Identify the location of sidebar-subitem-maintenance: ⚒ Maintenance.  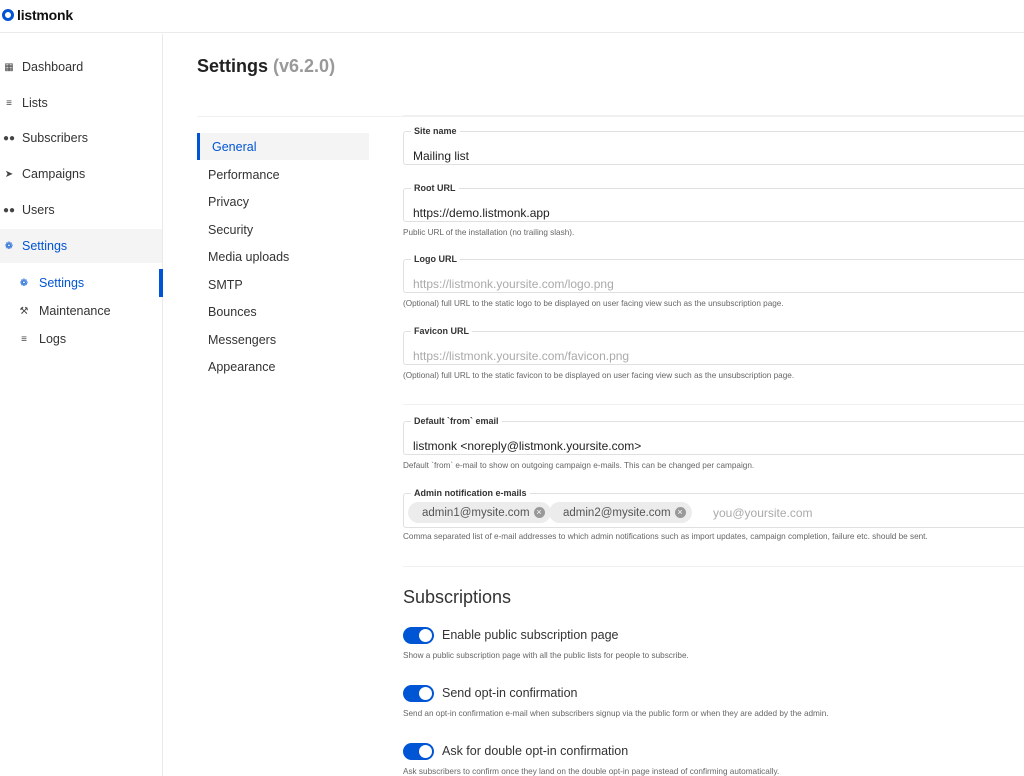
(81, 311).